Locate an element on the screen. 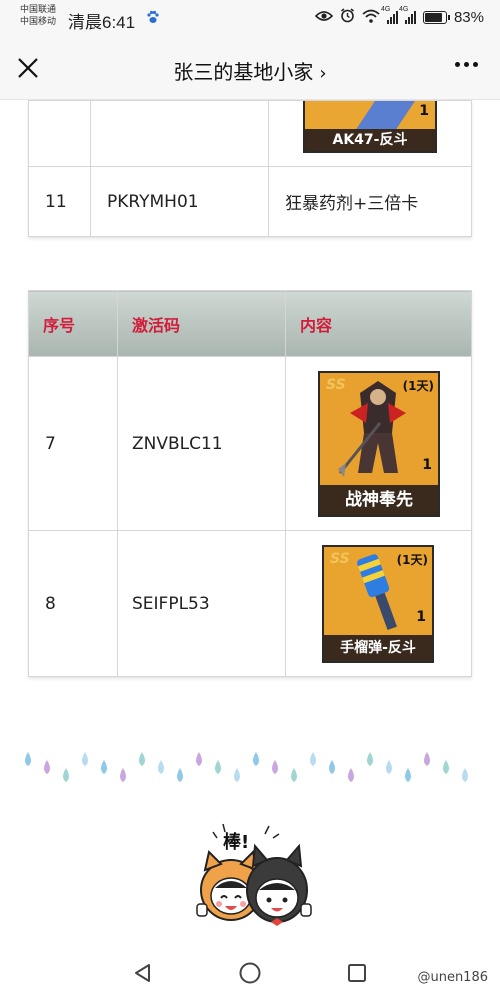 Image resolution: width=500 pixels, height=1000 pixels. network-type-1: 4G is located at coordinates (385, 9).